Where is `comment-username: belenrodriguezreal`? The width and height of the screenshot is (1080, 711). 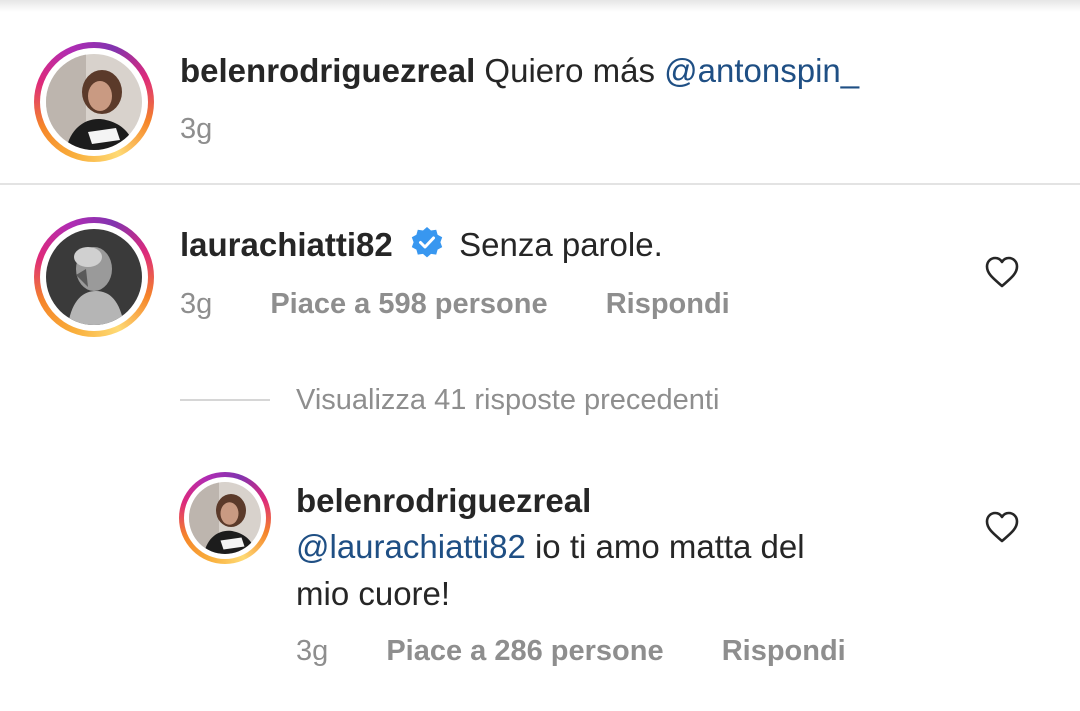 comment-username: belenrodriguezreal is located at coordinates (327, 70).